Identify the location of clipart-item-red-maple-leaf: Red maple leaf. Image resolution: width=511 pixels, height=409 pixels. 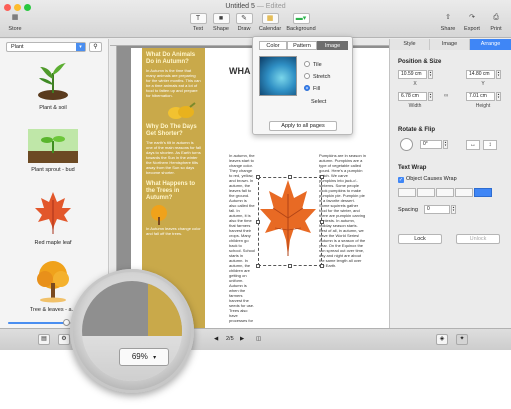
(53, 218).